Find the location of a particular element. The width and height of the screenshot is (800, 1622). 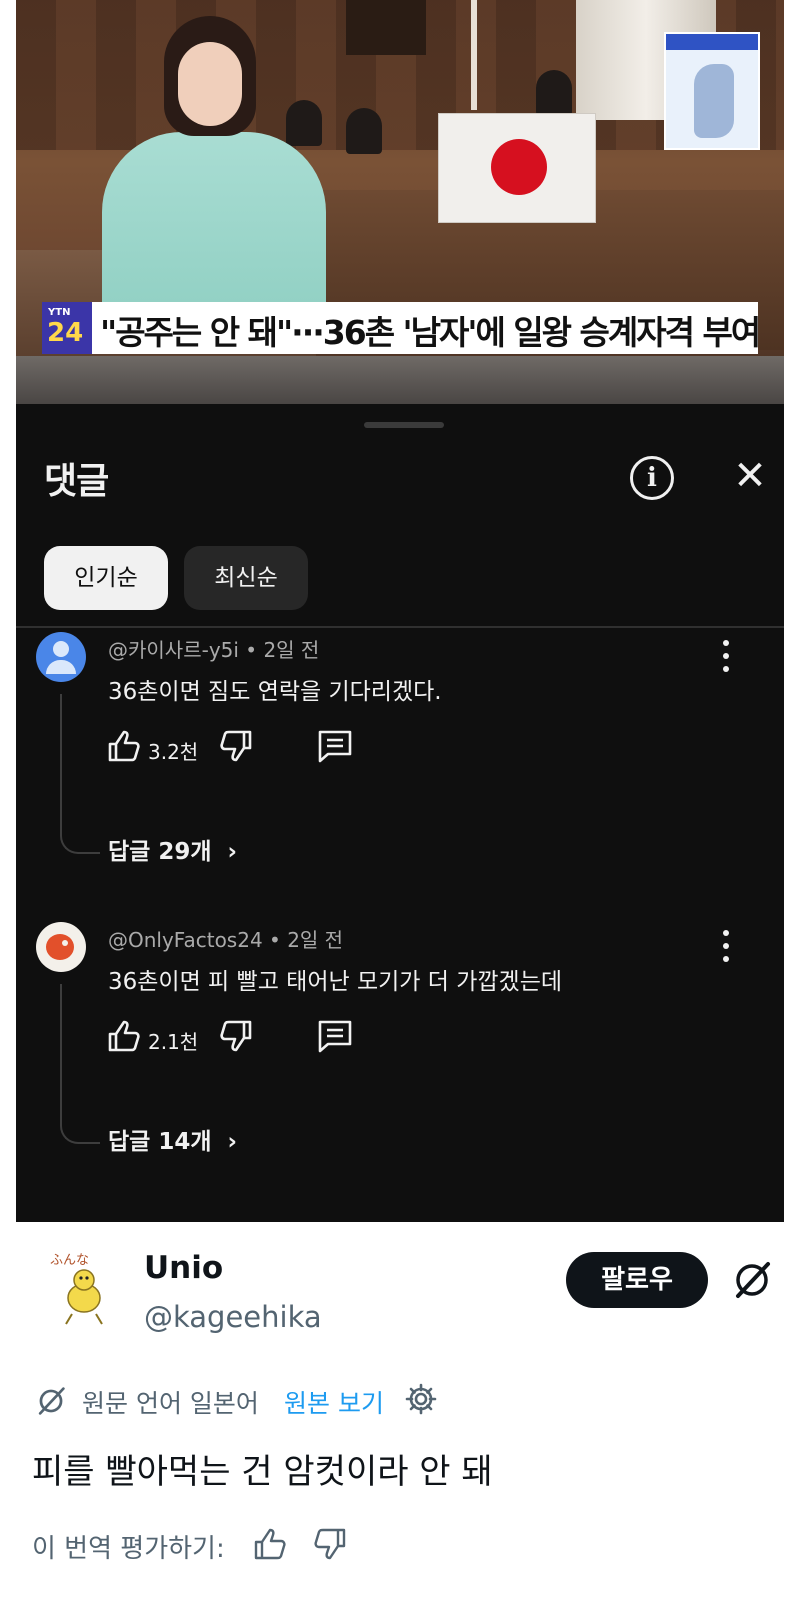

rate-prompt: 이 번역 평가하기: is located at coordinates (128, 1549).